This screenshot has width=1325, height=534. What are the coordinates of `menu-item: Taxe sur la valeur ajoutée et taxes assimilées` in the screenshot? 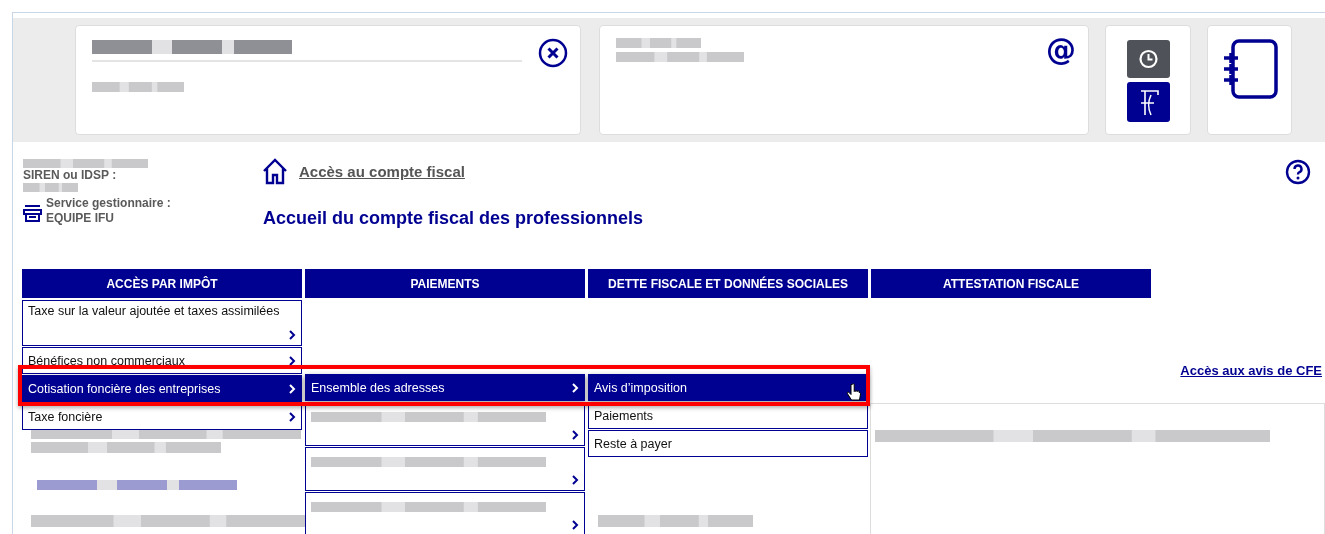 It's located at (162, 323).